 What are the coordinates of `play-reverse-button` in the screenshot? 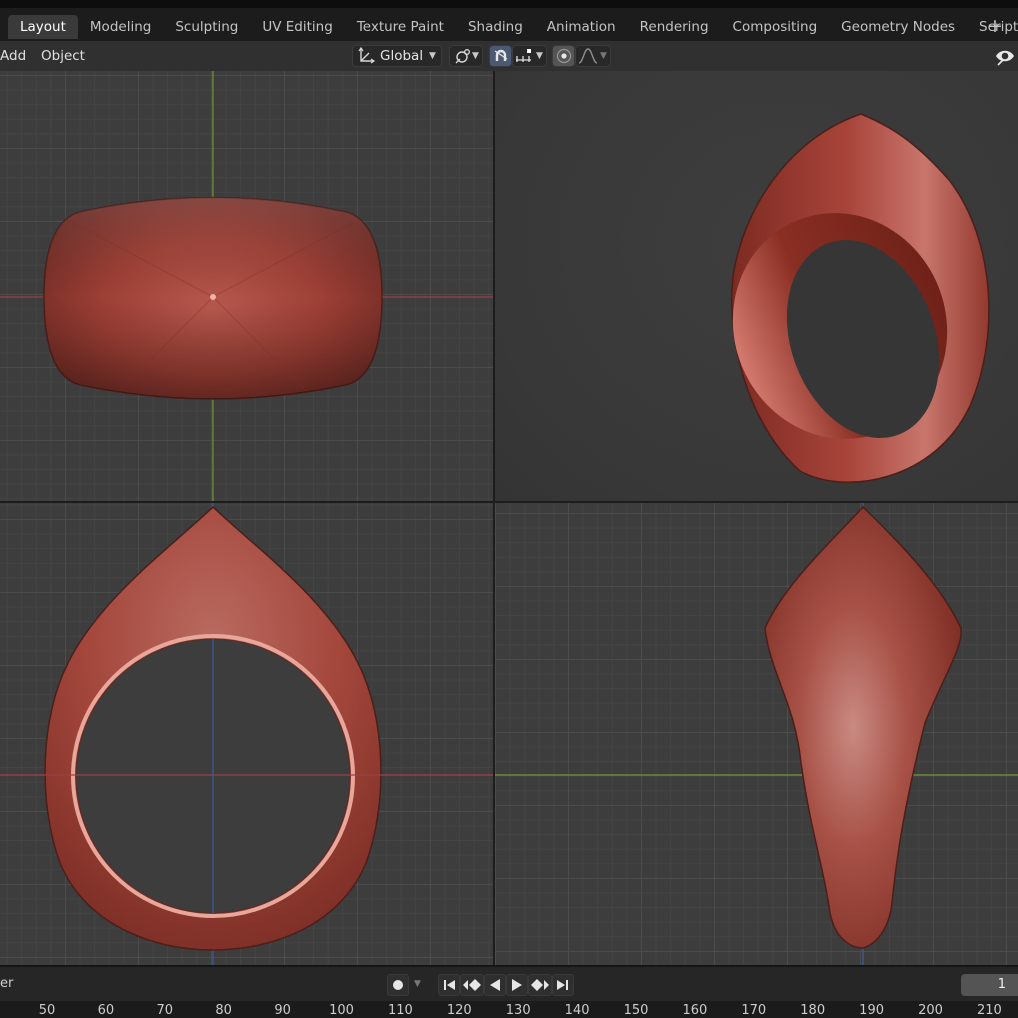 It's located at (495, 985).